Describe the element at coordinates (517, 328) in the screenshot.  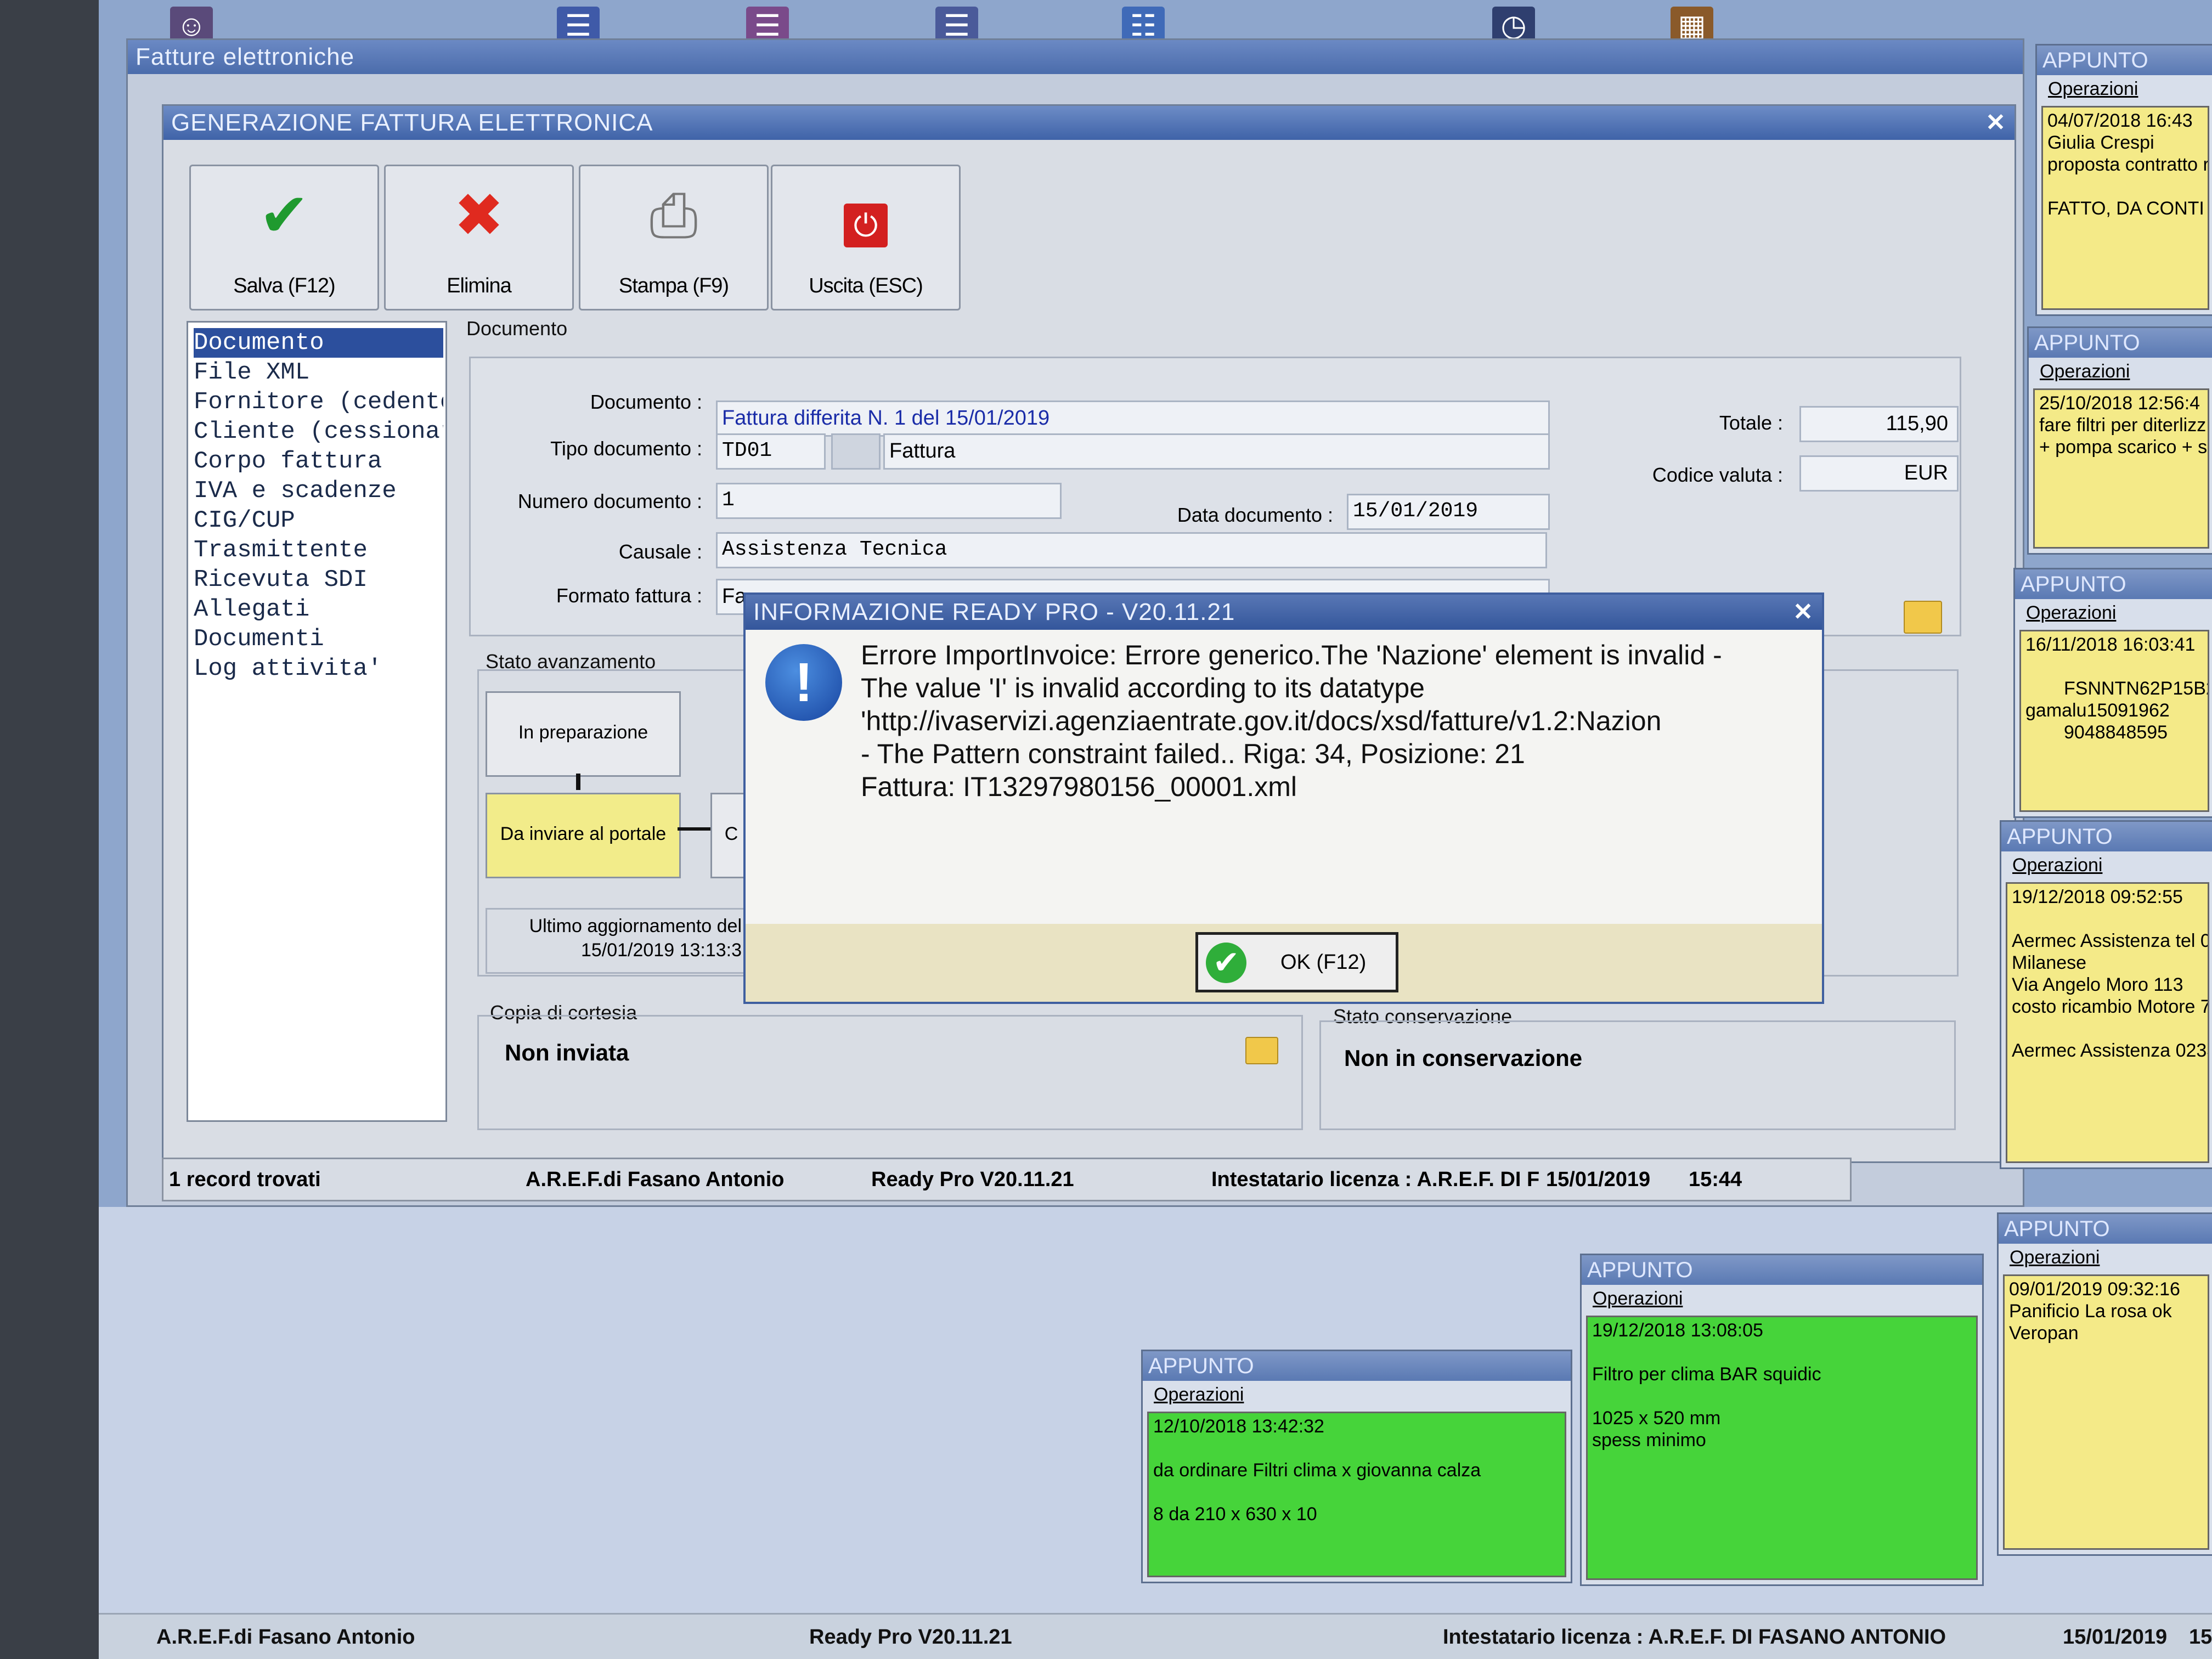
I see `documento-group-label: Documento` at that location.